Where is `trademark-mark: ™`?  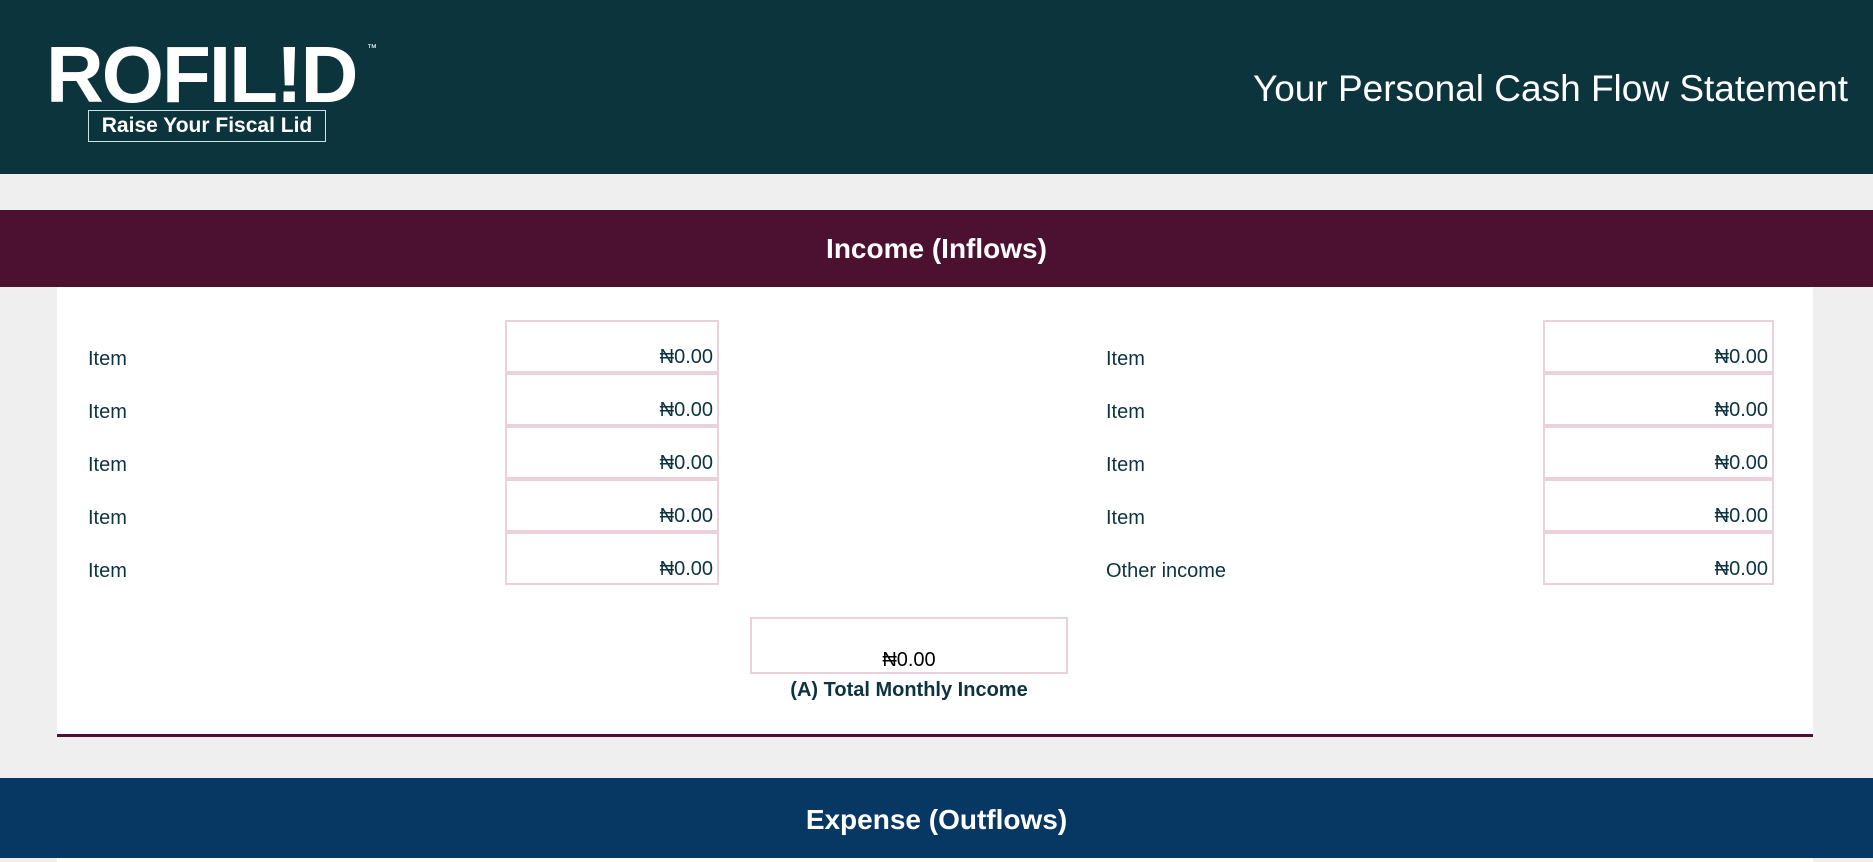 trademark-mark: ™ is located at coordinates (372, 48).